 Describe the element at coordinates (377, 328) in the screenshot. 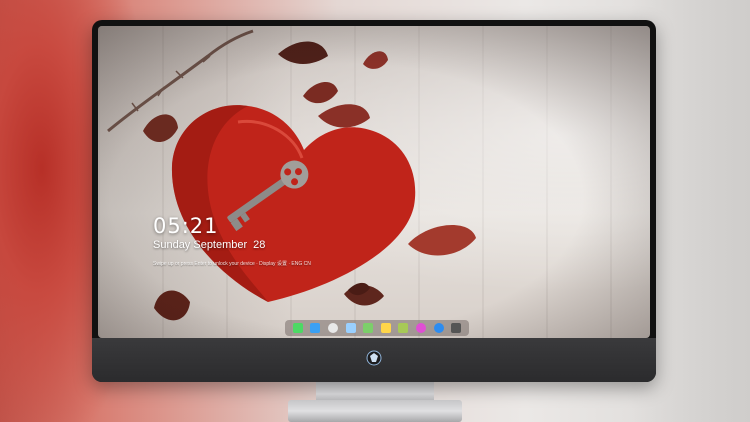

I see `dock` at that location.